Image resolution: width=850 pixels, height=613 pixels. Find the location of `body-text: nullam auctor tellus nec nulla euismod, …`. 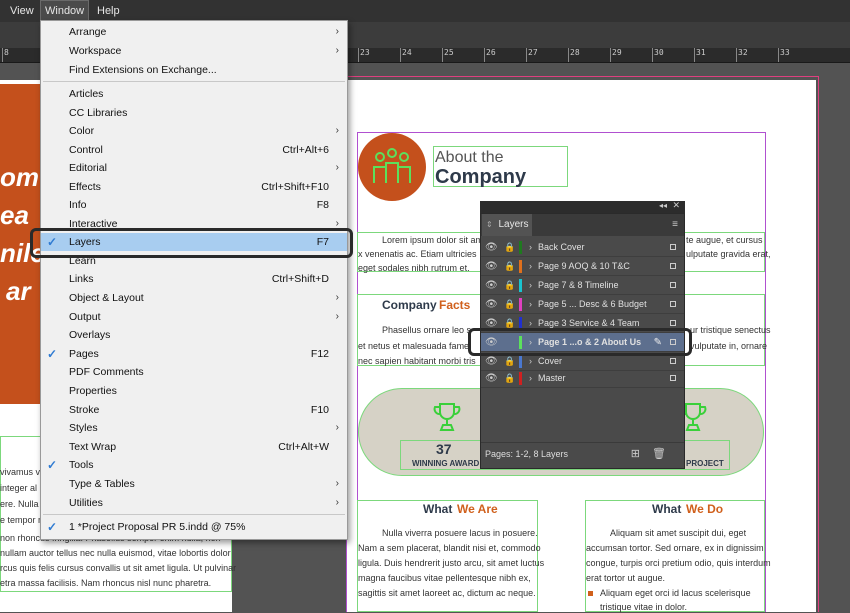

body-text: nullam auctor tellus nec nulla euismod, … is located at coordinates (115, 553).